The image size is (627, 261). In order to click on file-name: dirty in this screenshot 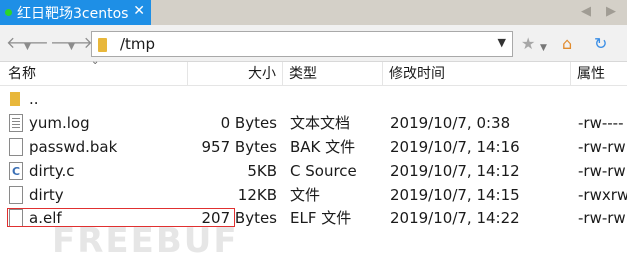, I will do `click(46, 195)`.